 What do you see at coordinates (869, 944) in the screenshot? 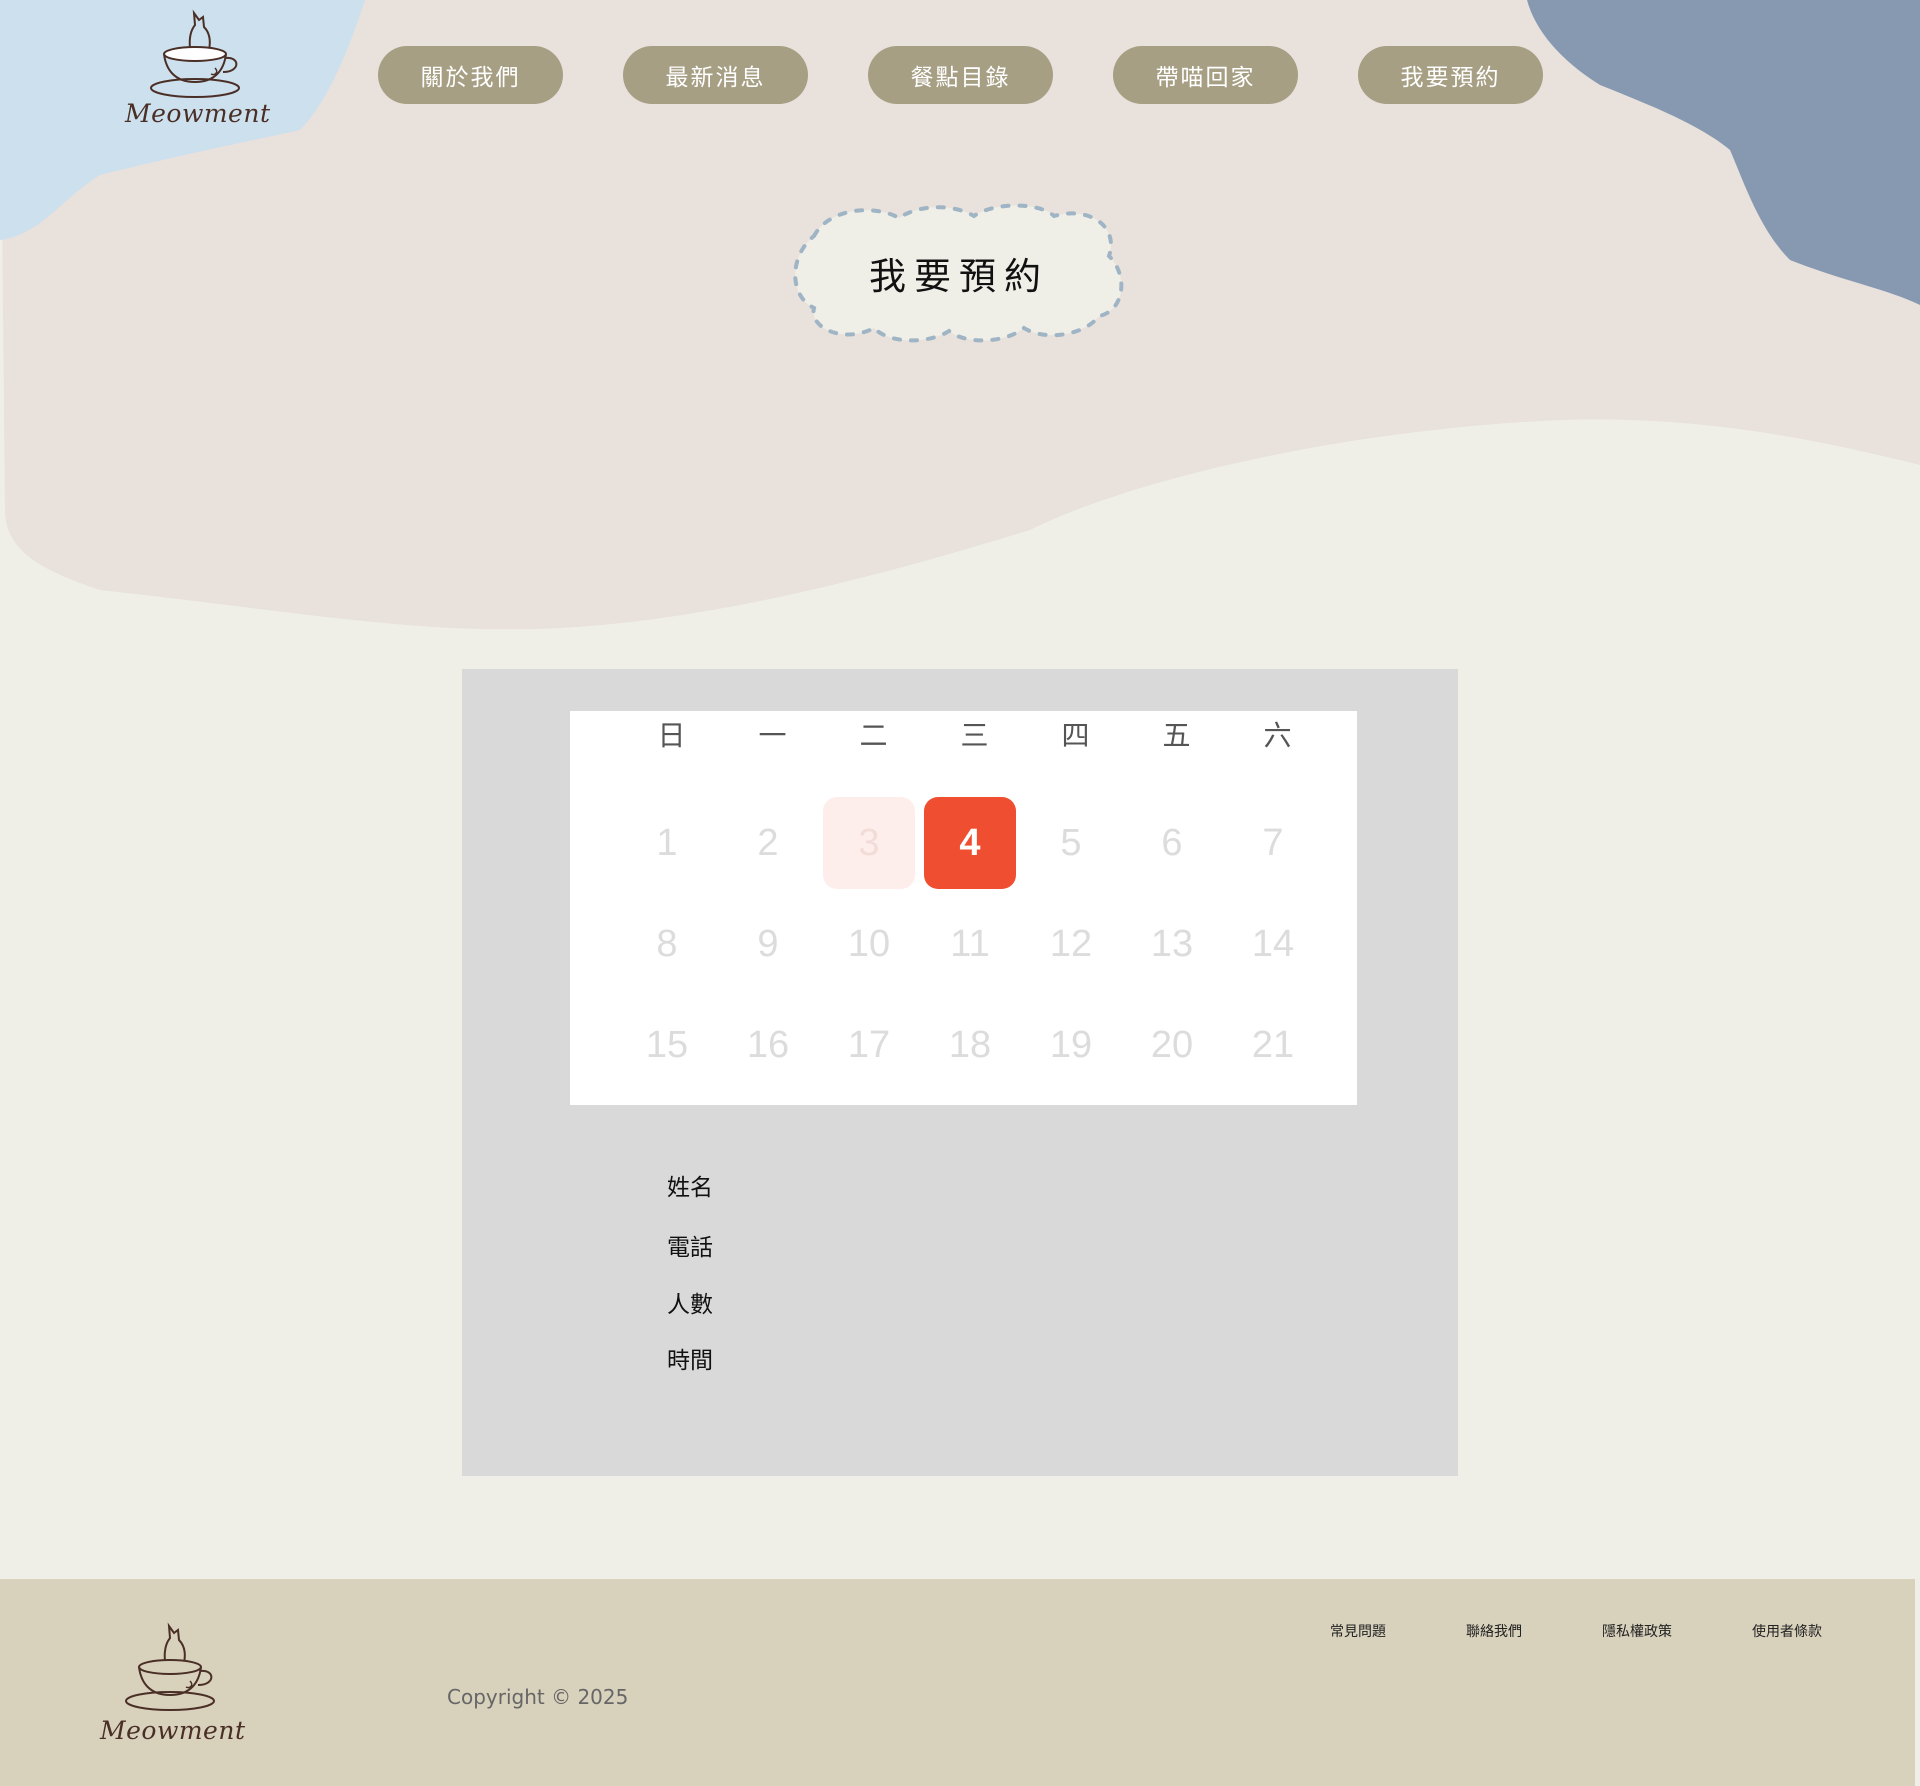
I see `calendar-day: 10` at bounding box center [869, 944].